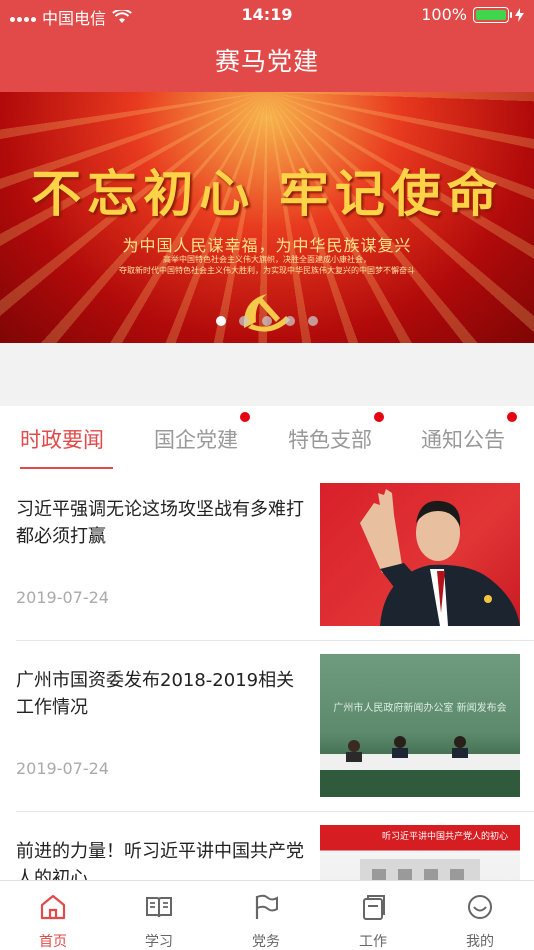  I want to click on tabbar-work: 工作, so click(373, 915).